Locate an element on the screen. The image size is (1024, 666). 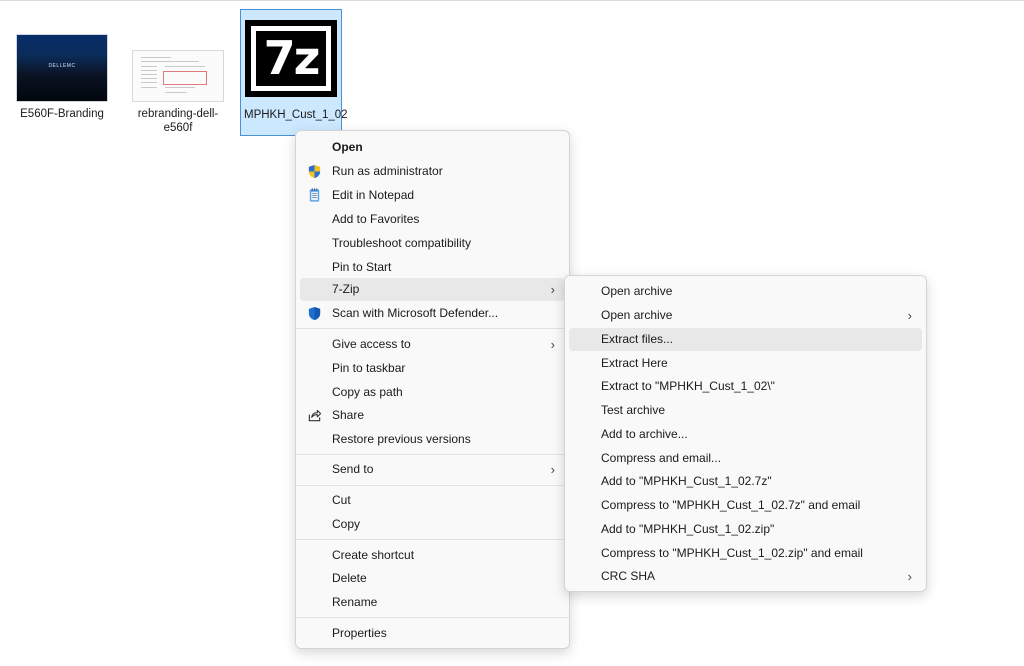
file-mphkh-cust-1-02: 7z MPHKH_Cust_1_02 is located at coordinates (294, 72).